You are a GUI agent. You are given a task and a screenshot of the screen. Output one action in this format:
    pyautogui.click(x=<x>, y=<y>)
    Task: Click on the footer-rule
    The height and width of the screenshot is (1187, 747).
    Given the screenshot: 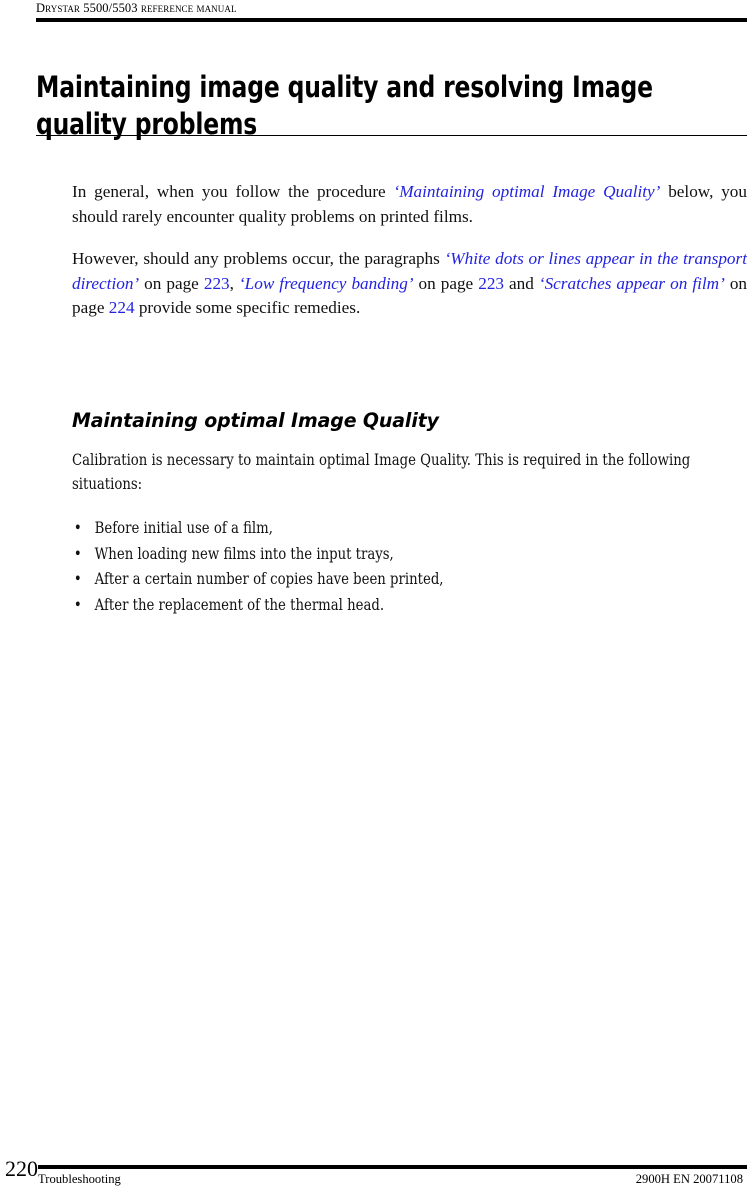 What is the action you would take?
    pyautogui.click(x=392, y=1167)
    